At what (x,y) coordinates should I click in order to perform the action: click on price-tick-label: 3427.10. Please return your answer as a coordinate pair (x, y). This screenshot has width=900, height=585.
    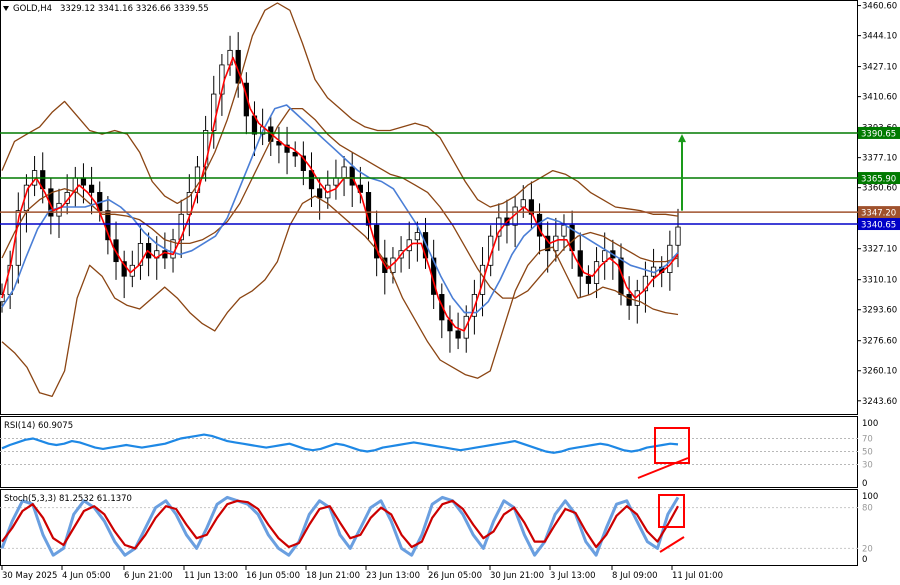
    Looking at the image, I should click on (879, 68).